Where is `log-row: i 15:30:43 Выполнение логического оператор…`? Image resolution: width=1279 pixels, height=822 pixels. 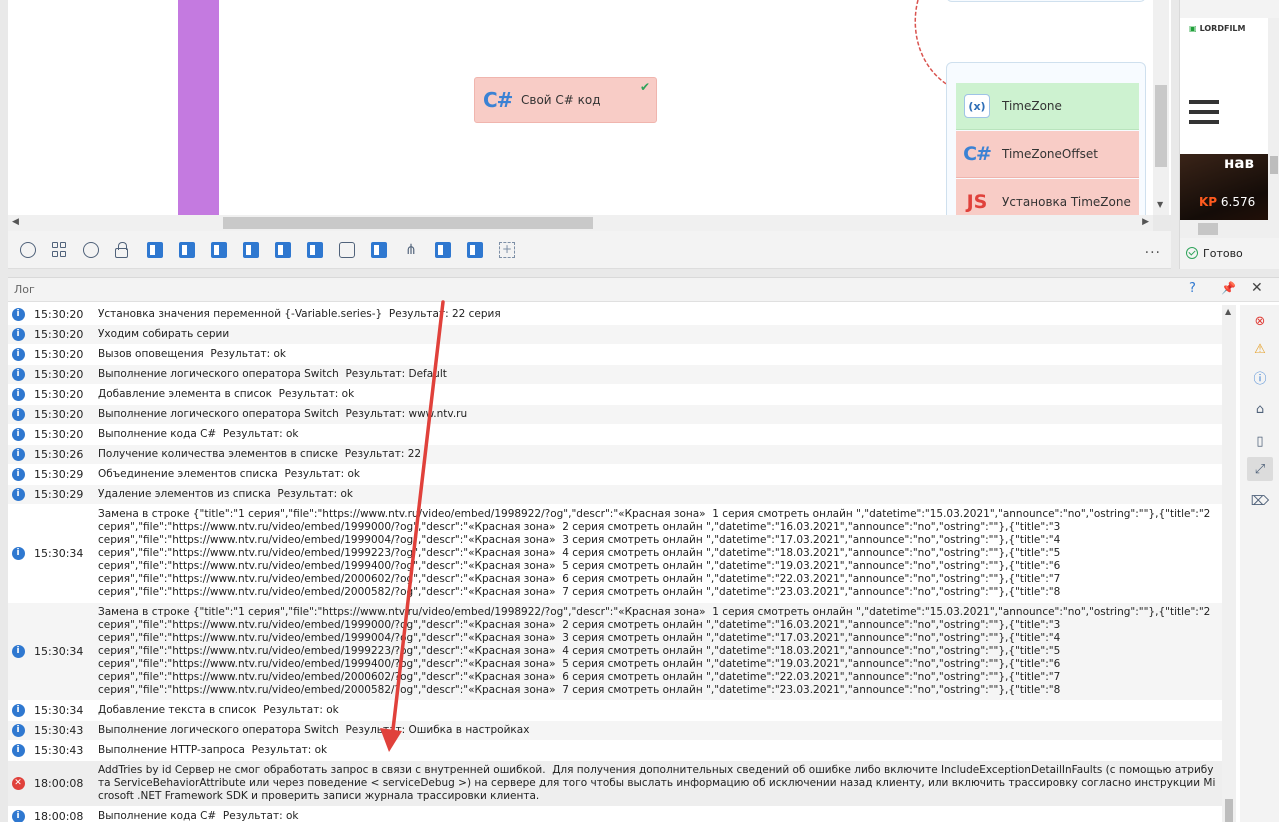
log-row: i 15:30:43 Выполнение логического оператор… is located at coordinates (615, 731).